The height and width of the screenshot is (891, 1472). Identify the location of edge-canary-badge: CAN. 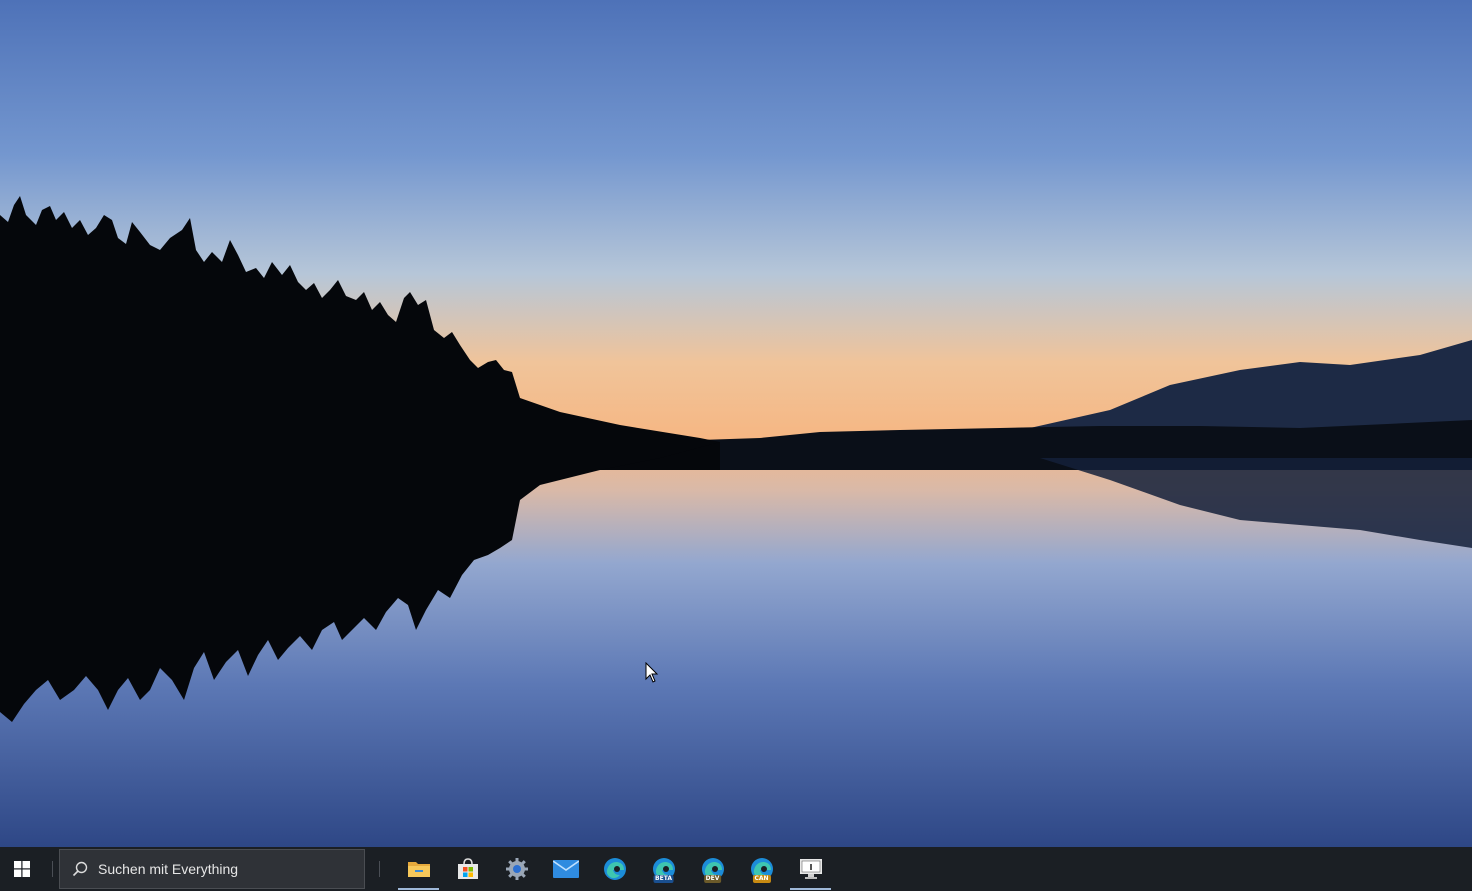
(761, 879).